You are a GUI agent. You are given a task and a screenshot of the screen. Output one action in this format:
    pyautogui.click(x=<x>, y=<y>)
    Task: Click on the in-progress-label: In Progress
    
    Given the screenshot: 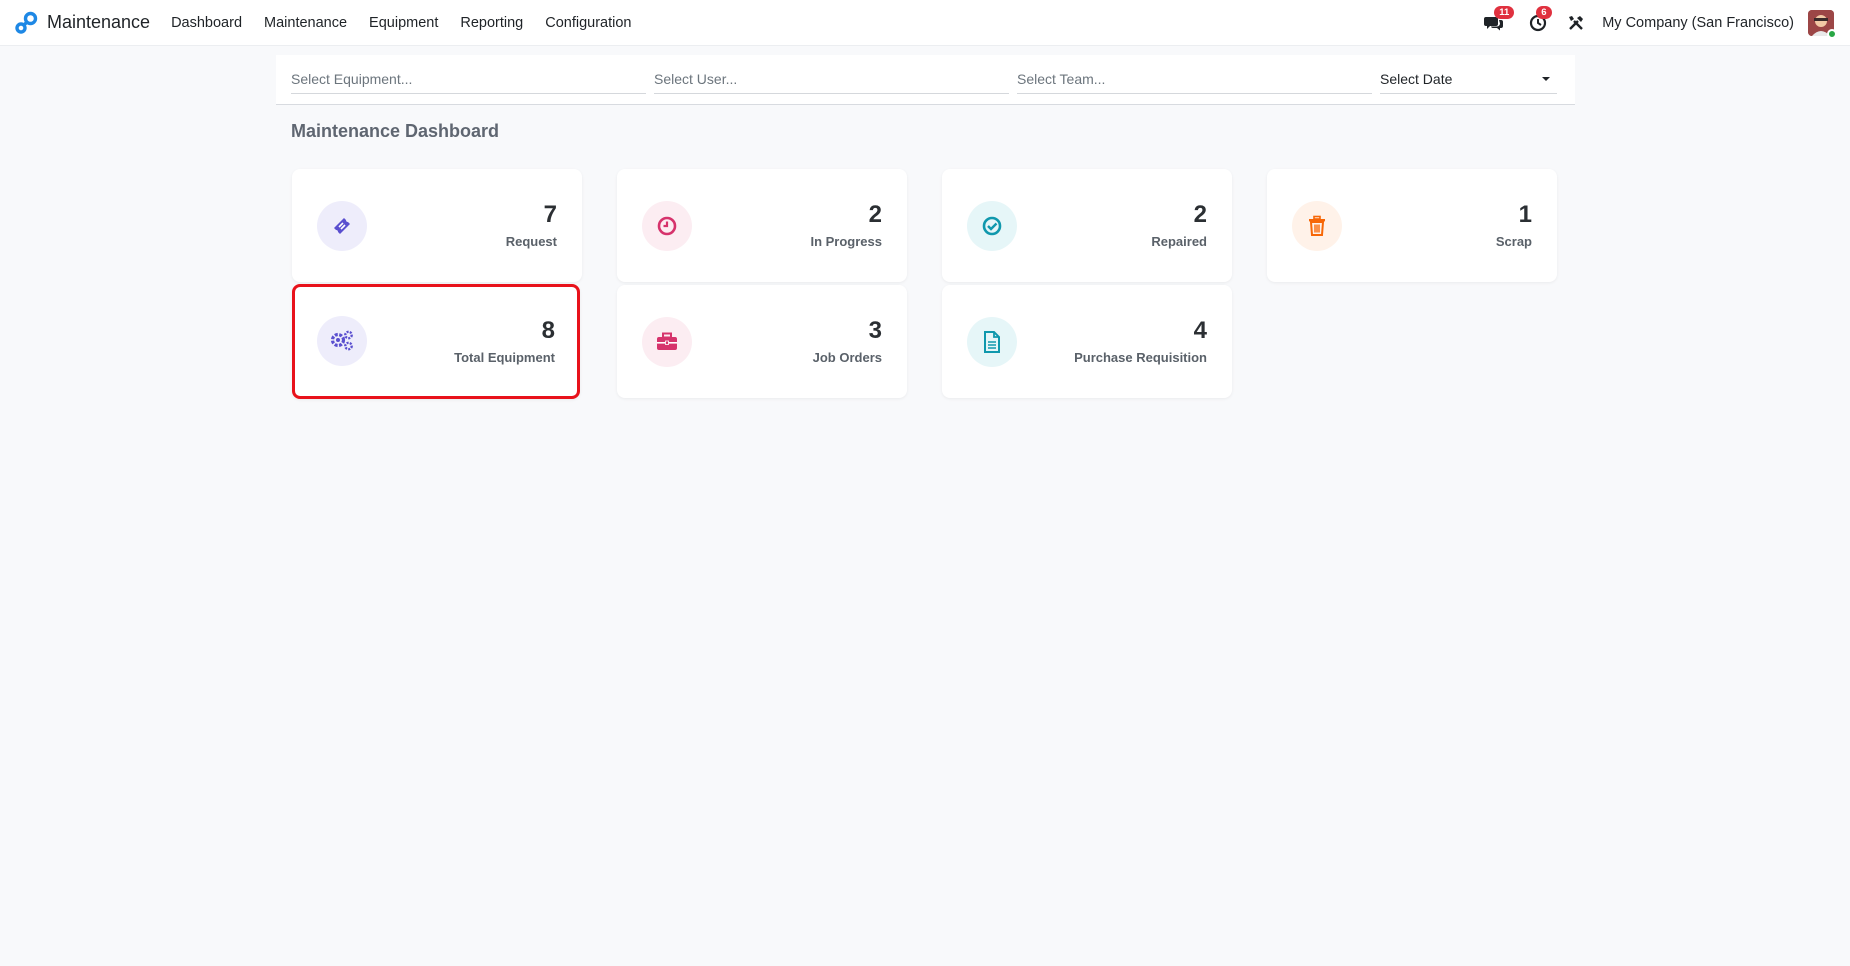 What is the action you would take?
    pyautogui.click(x=846, y=241)
    